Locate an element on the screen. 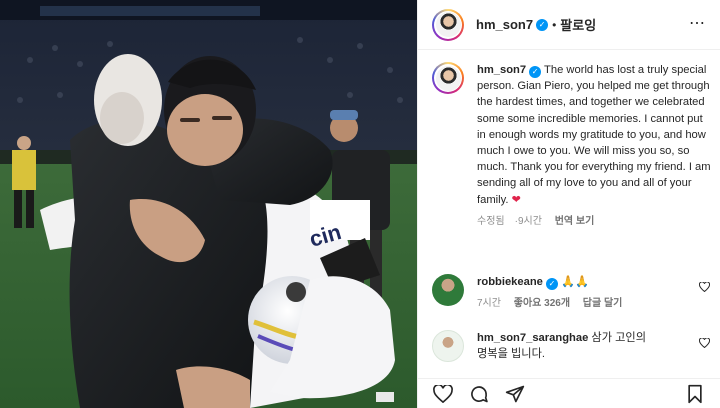  comment-item: robbiekeane ✓ 🙏🙏 7시간 좋아요 326개 답글 달기 is located at coordinates (573, 293).